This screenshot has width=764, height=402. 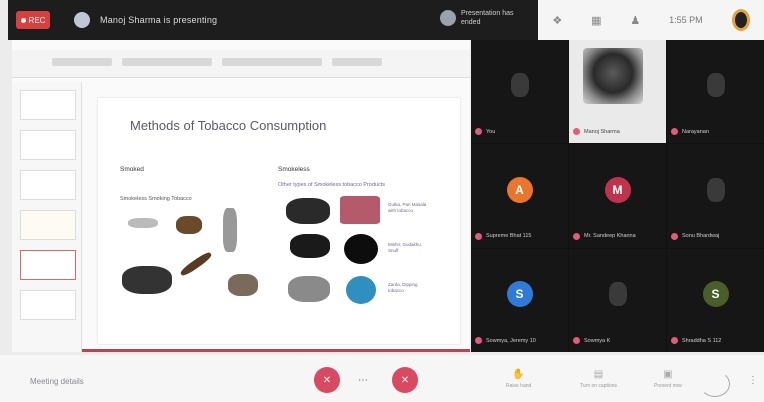 What do you see at coordinates (37, 20) in the screenshot?
I see `recording-label: REC` at bounding box center [37, 20].